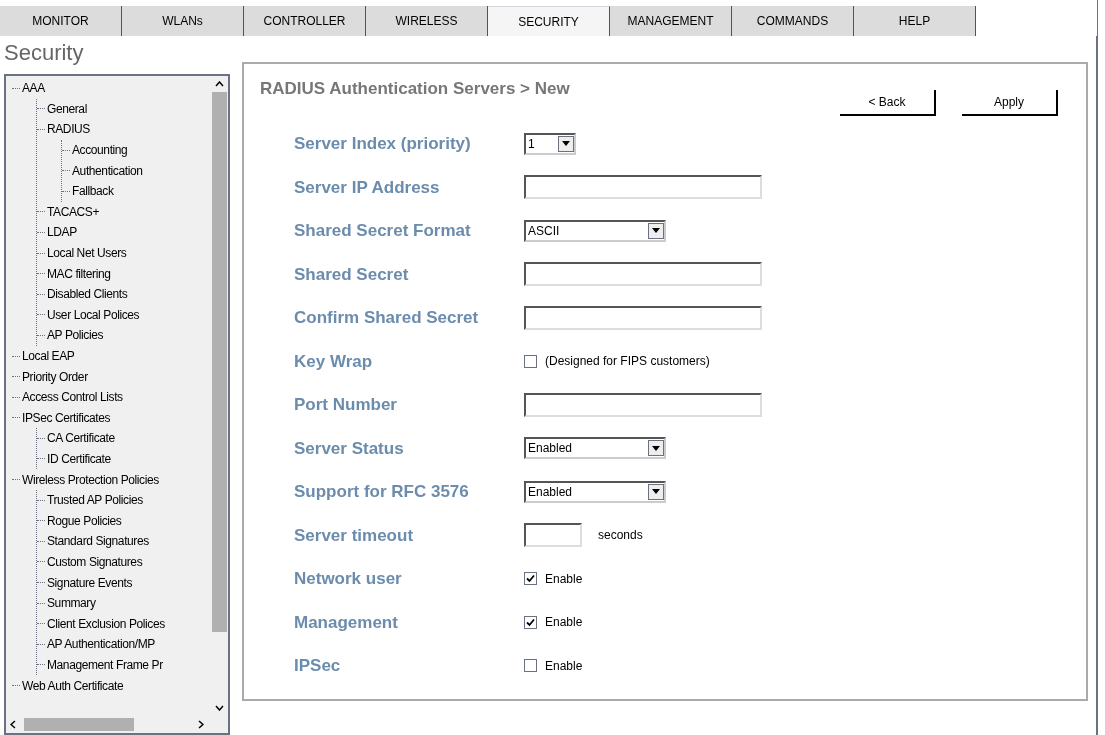 Image resolution: width=1105 pixels, height=735 pixels. Describe the element at coordinates (68, 129) in the screenshot. I see `tree-item: RADIUS` at that location.